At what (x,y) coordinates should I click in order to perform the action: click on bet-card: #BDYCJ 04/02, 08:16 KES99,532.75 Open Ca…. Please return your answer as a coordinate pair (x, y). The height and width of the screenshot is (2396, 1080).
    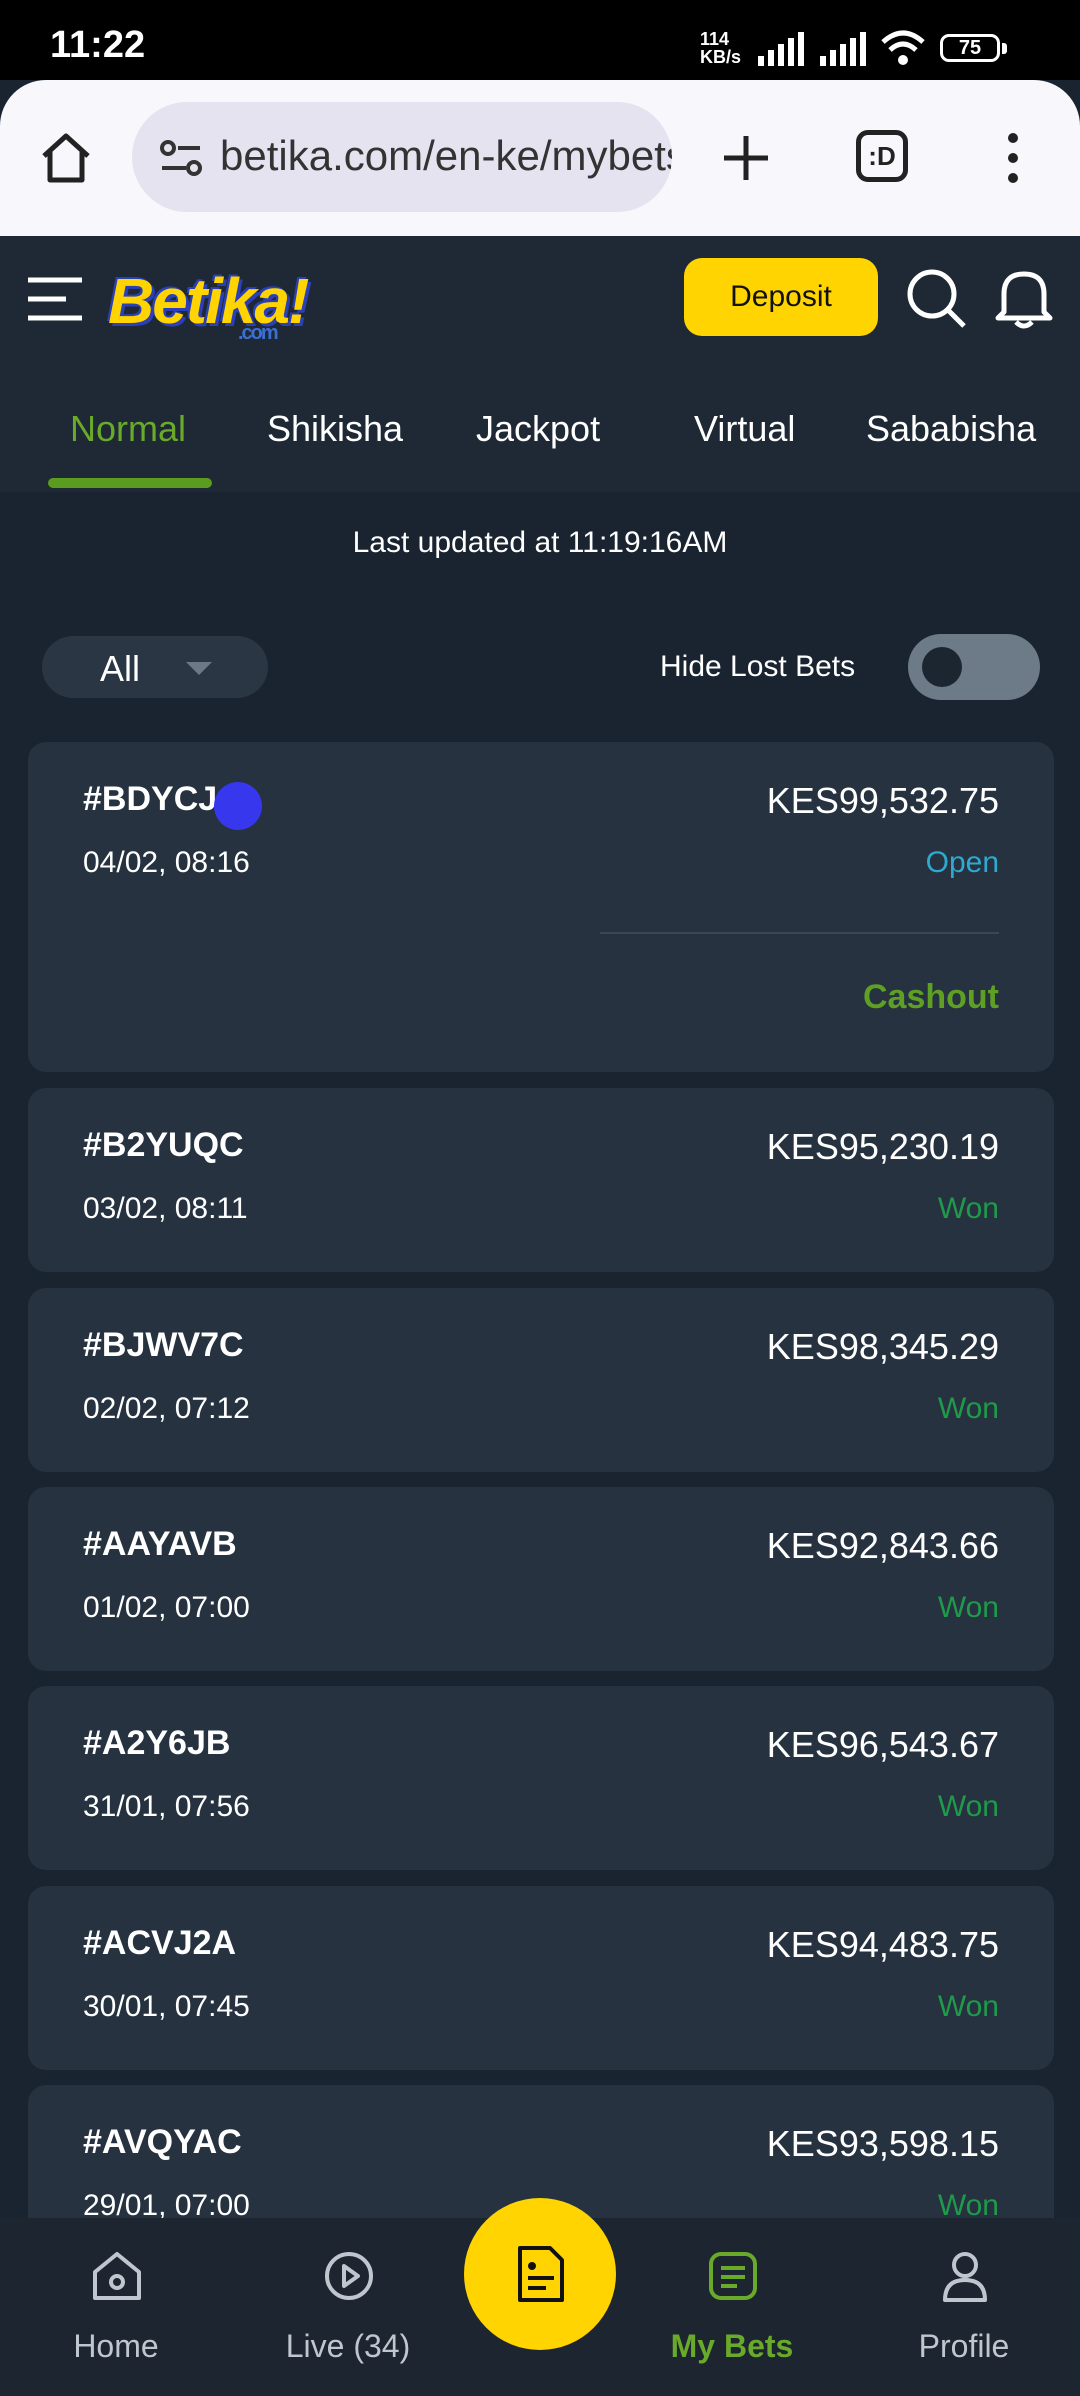
    Looking at the image, I should click on (541, 907).